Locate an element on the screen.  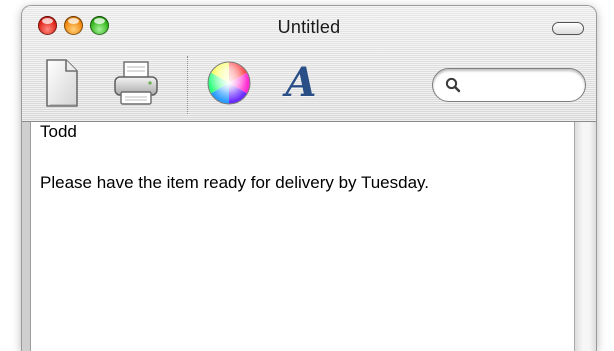
new-document-icon is located at coordinates (62, 83).